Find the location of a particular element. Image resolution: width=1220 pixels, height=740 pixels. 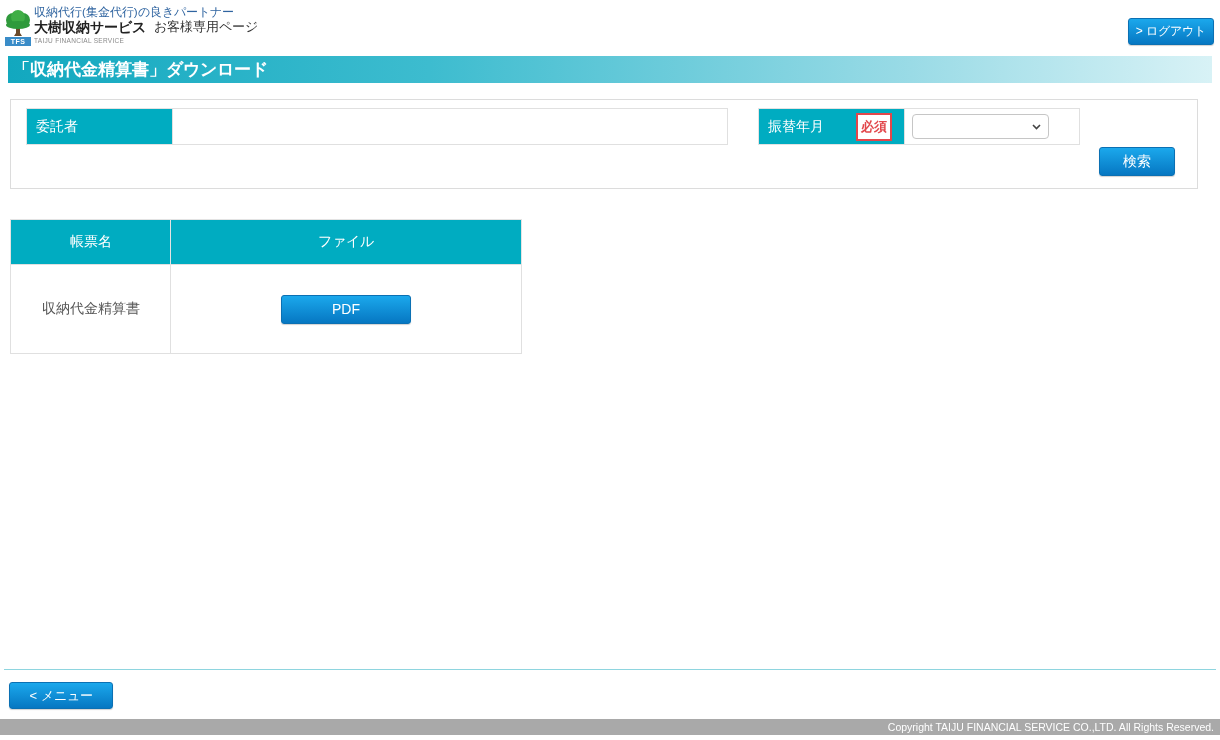

brand-tagline: 収納代行(集金代行)の良きパートナー is located at coordinates (134, 12).